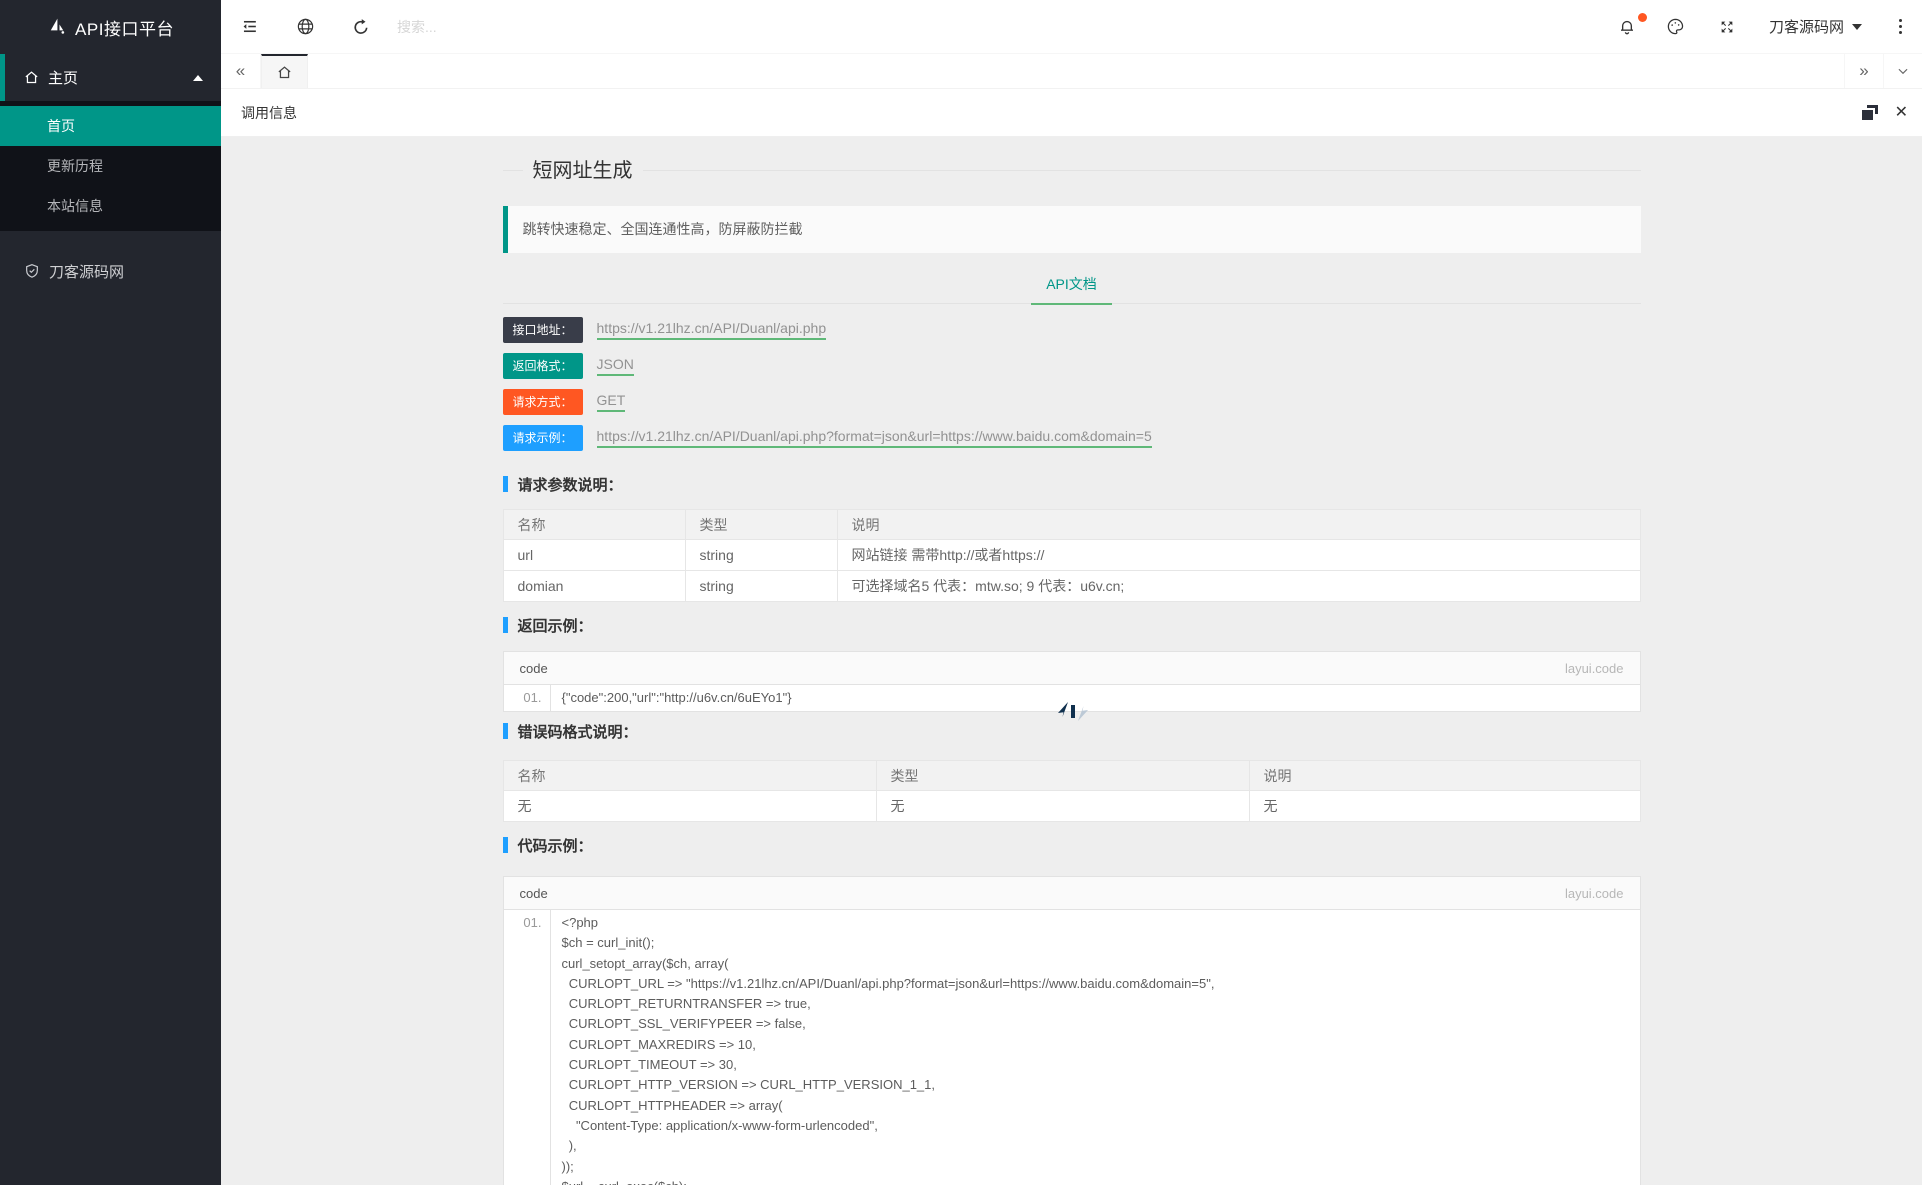 The height and width of the screenshot is (1185, 1922). I want to click on code-line: ));, so click(567, 1166).